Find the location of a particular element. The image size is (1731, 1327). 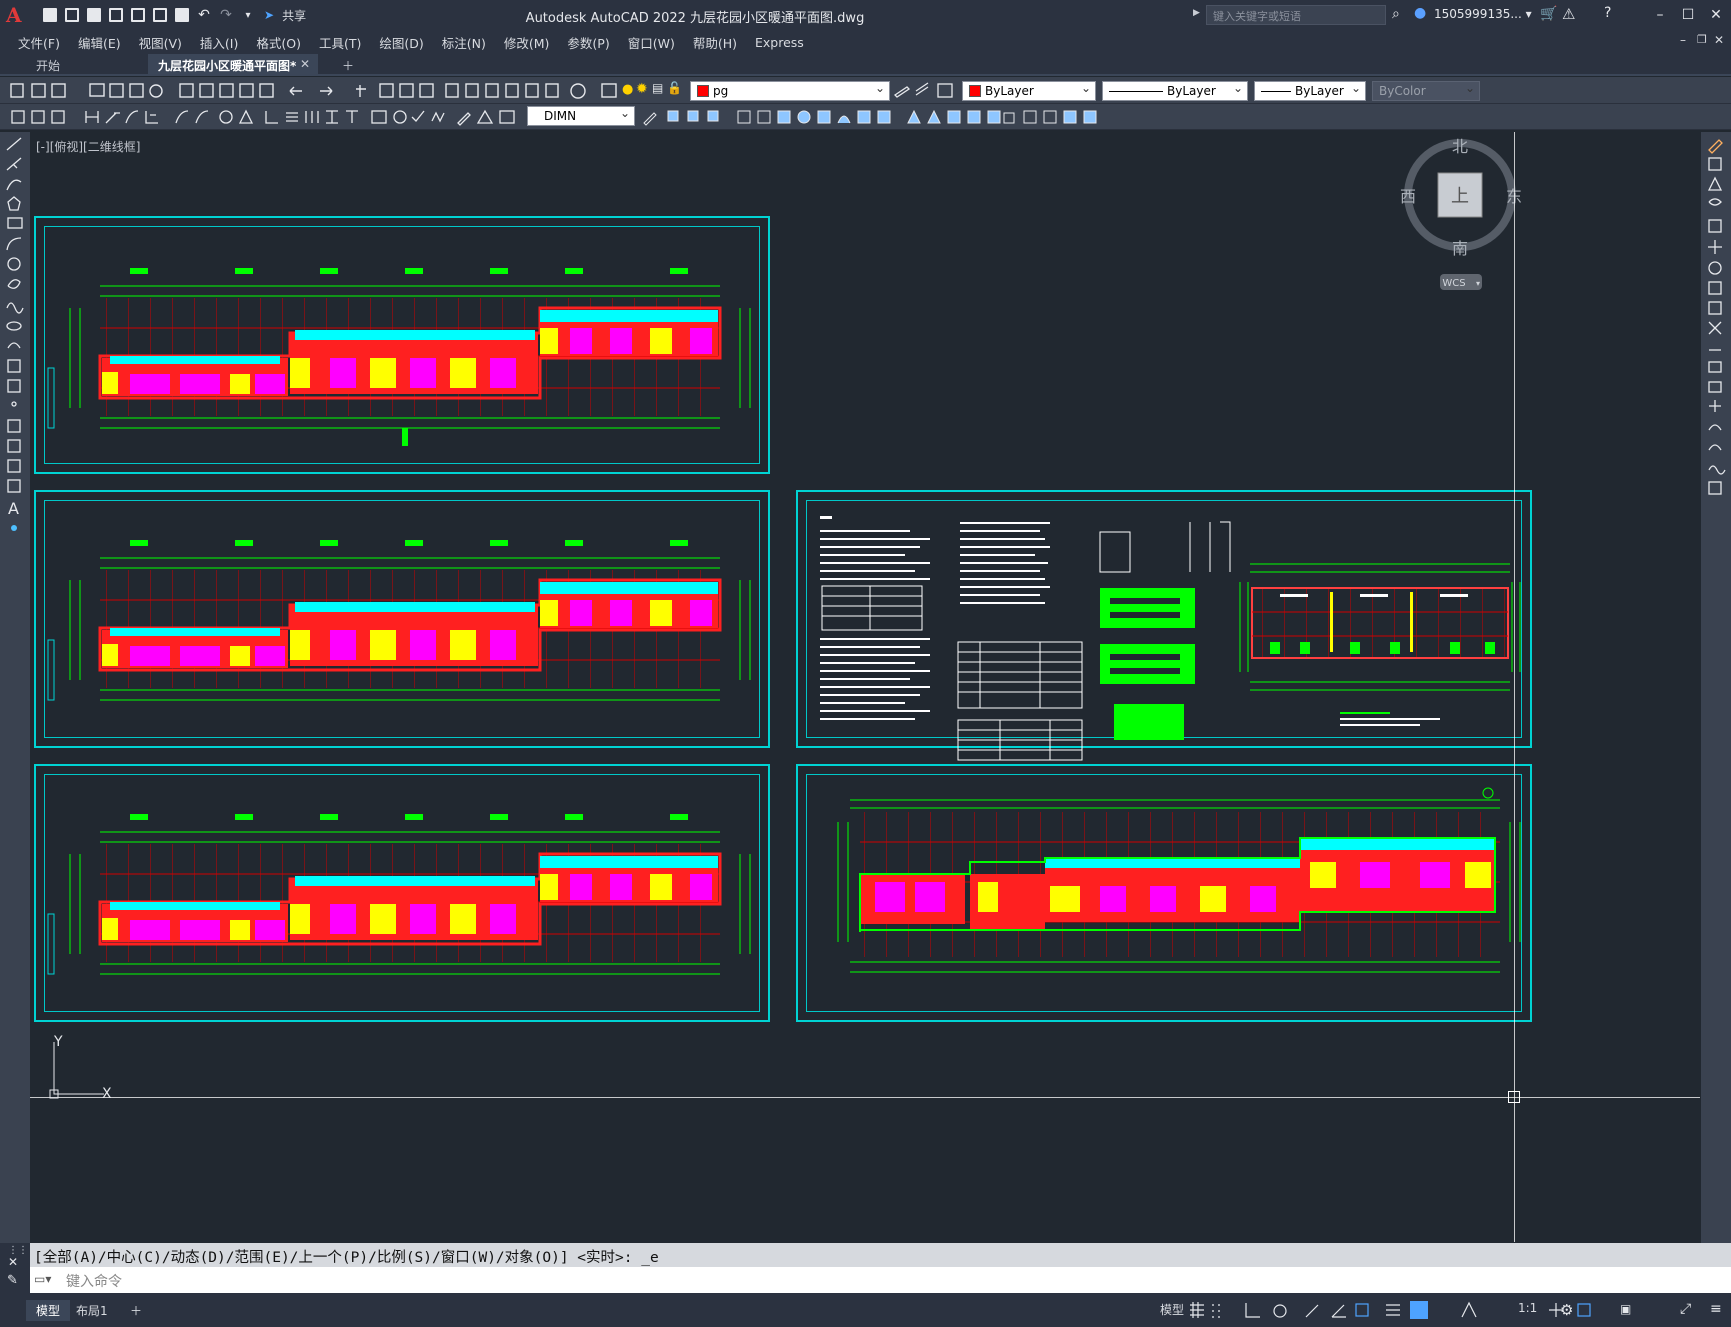

tab-model: 模型 is located at coordinates (48, 1310).